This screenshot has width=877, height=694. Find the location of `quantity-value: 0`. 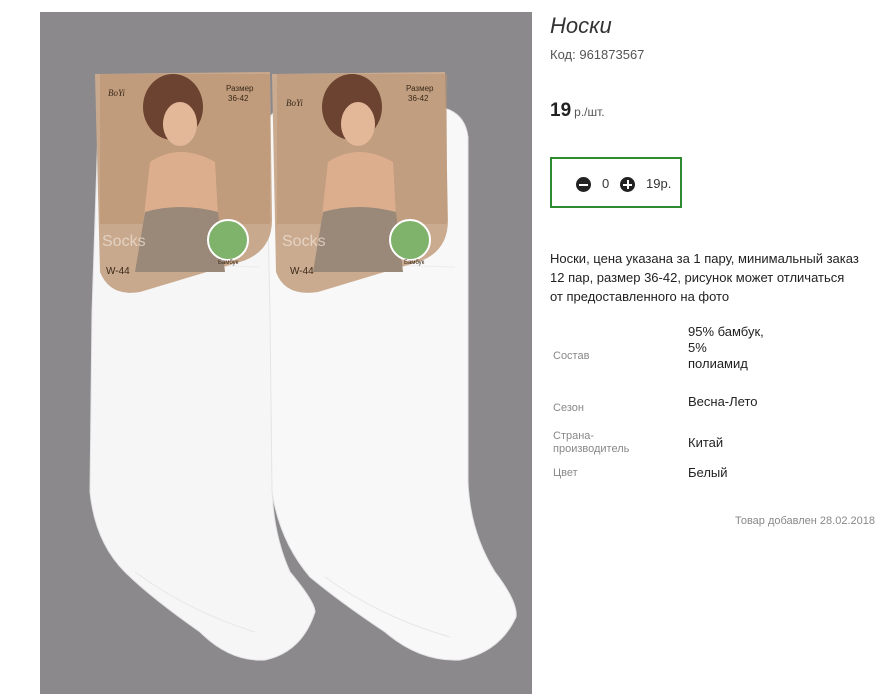

quantity-value: 0 is located at coordinates (605, 183).